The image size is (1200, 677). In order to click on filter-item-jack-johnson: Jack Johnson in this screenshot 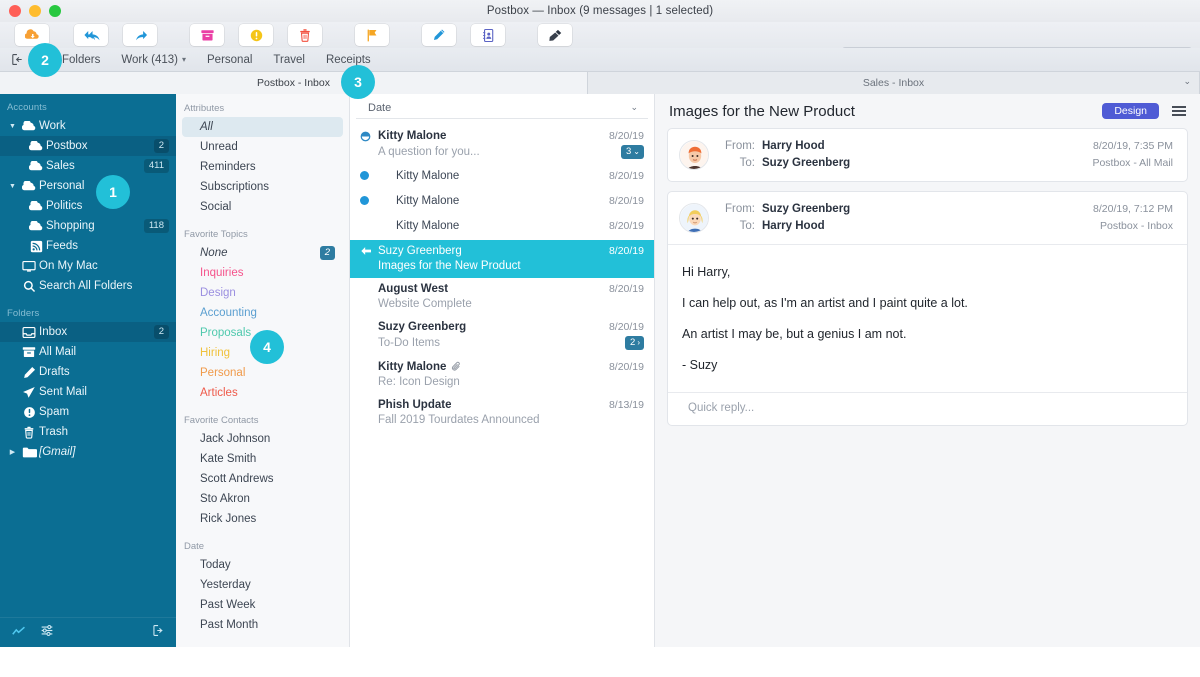, I will do `click(262, 439)`.